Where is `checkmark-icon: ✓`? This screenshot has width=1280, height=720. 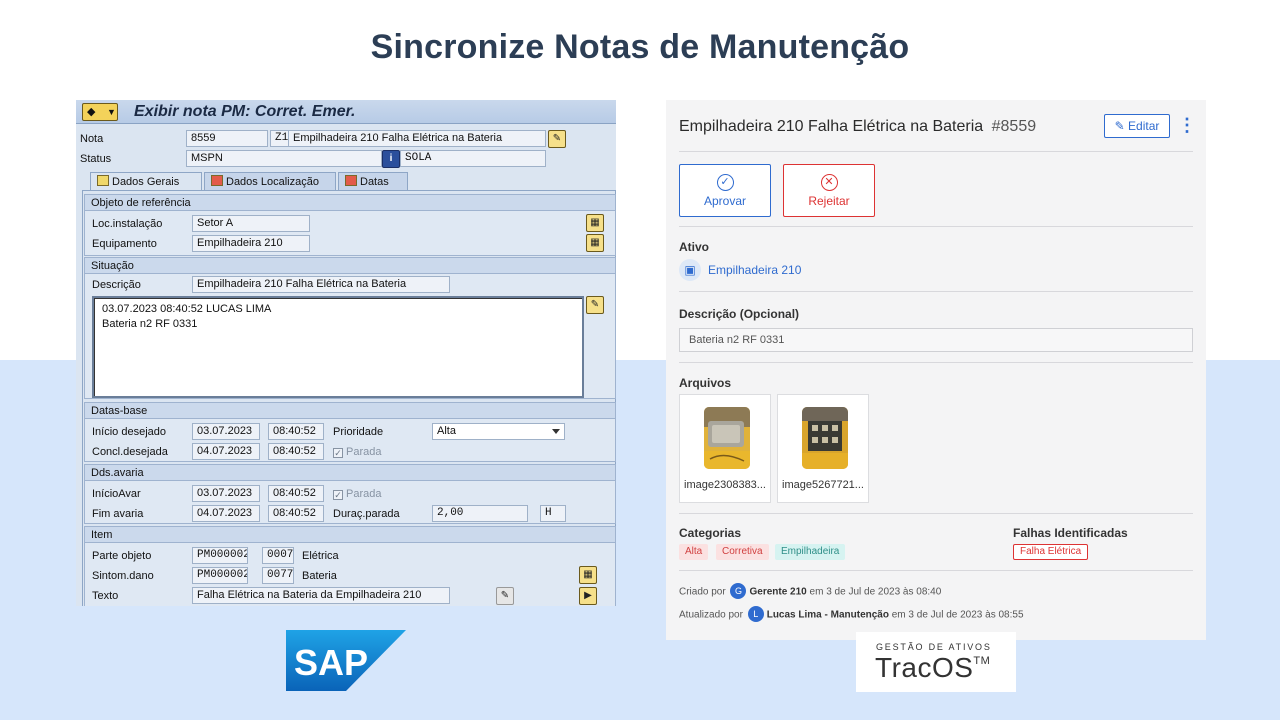 checkmark-icon: ✓ is located at coordinates (338, 453).